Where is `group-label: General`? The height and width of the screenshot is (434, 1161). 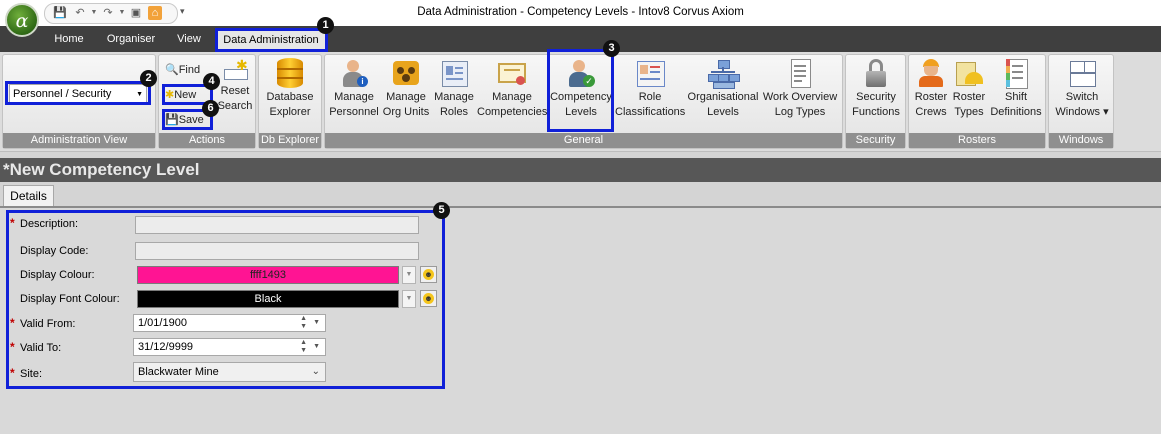
group-label: General is located at coordinates (583, 140).